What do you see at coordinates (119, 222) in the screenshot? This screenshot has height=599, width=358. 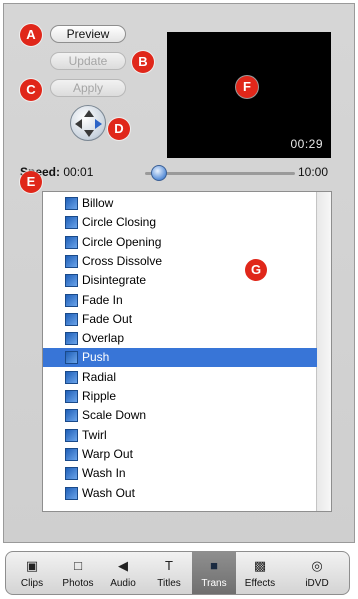 I see `transition-label: Circle Closing` at bounding box center [119, 222].